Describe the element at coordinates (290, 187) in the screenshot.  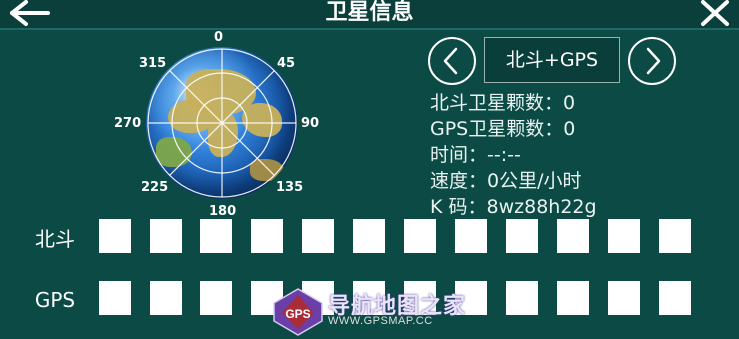
I see `degree-label-135: 135` at that location.